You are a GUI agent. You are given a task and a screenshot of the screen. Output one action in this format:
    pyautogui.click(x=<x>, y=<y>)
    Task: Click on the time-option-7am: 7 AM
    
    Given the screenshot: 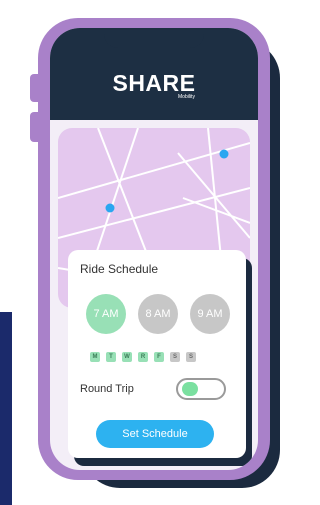 What is the action you would take?
    pyautogui.click(x=106, y=314)
    